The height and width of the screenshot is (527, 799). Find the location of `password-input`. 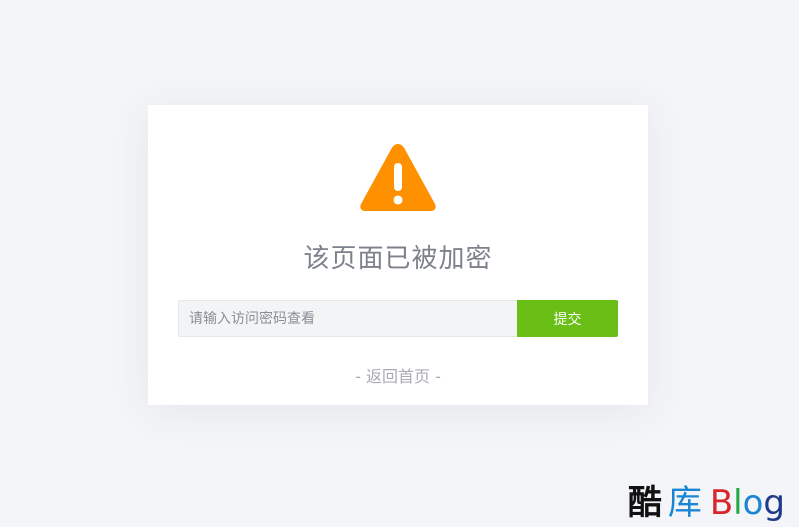

password-input is located at coordinates (347, 318).